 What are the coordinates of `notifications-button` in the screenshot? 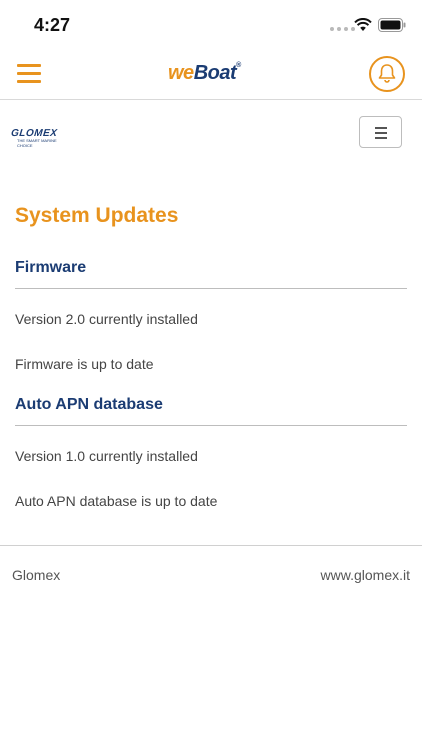 It's located at (387, 74).